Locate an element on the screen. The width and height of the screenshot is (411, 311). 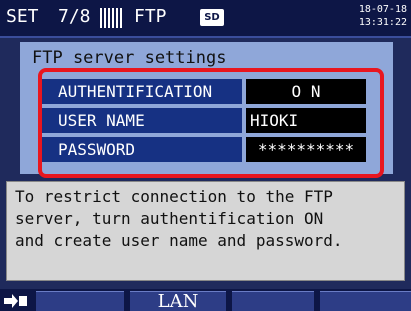
status-bar: SET 7/8 FTP SD 18-07-18 13:31:22 is located at coordinates (205, 19).